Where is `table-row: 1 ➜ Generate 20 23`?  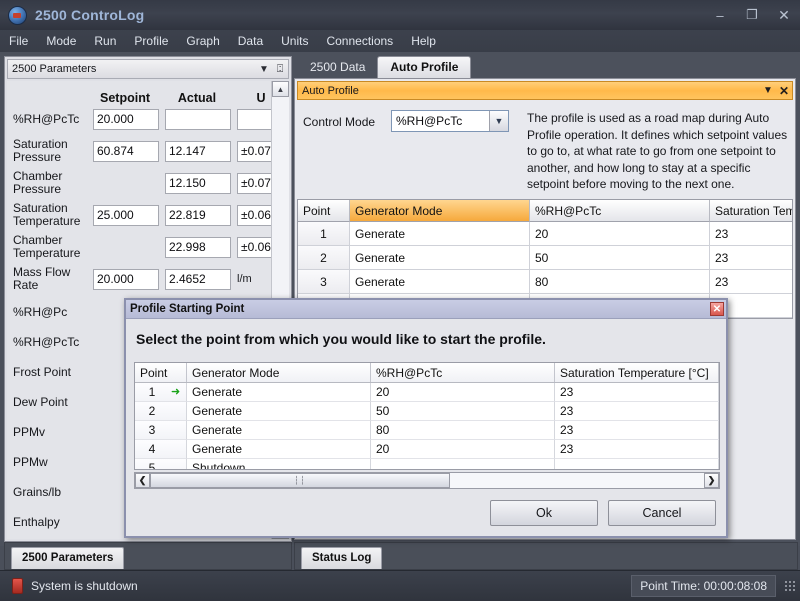
table-row: 1 ➜ Generate 20 23 is located at coordinates (427, 392).